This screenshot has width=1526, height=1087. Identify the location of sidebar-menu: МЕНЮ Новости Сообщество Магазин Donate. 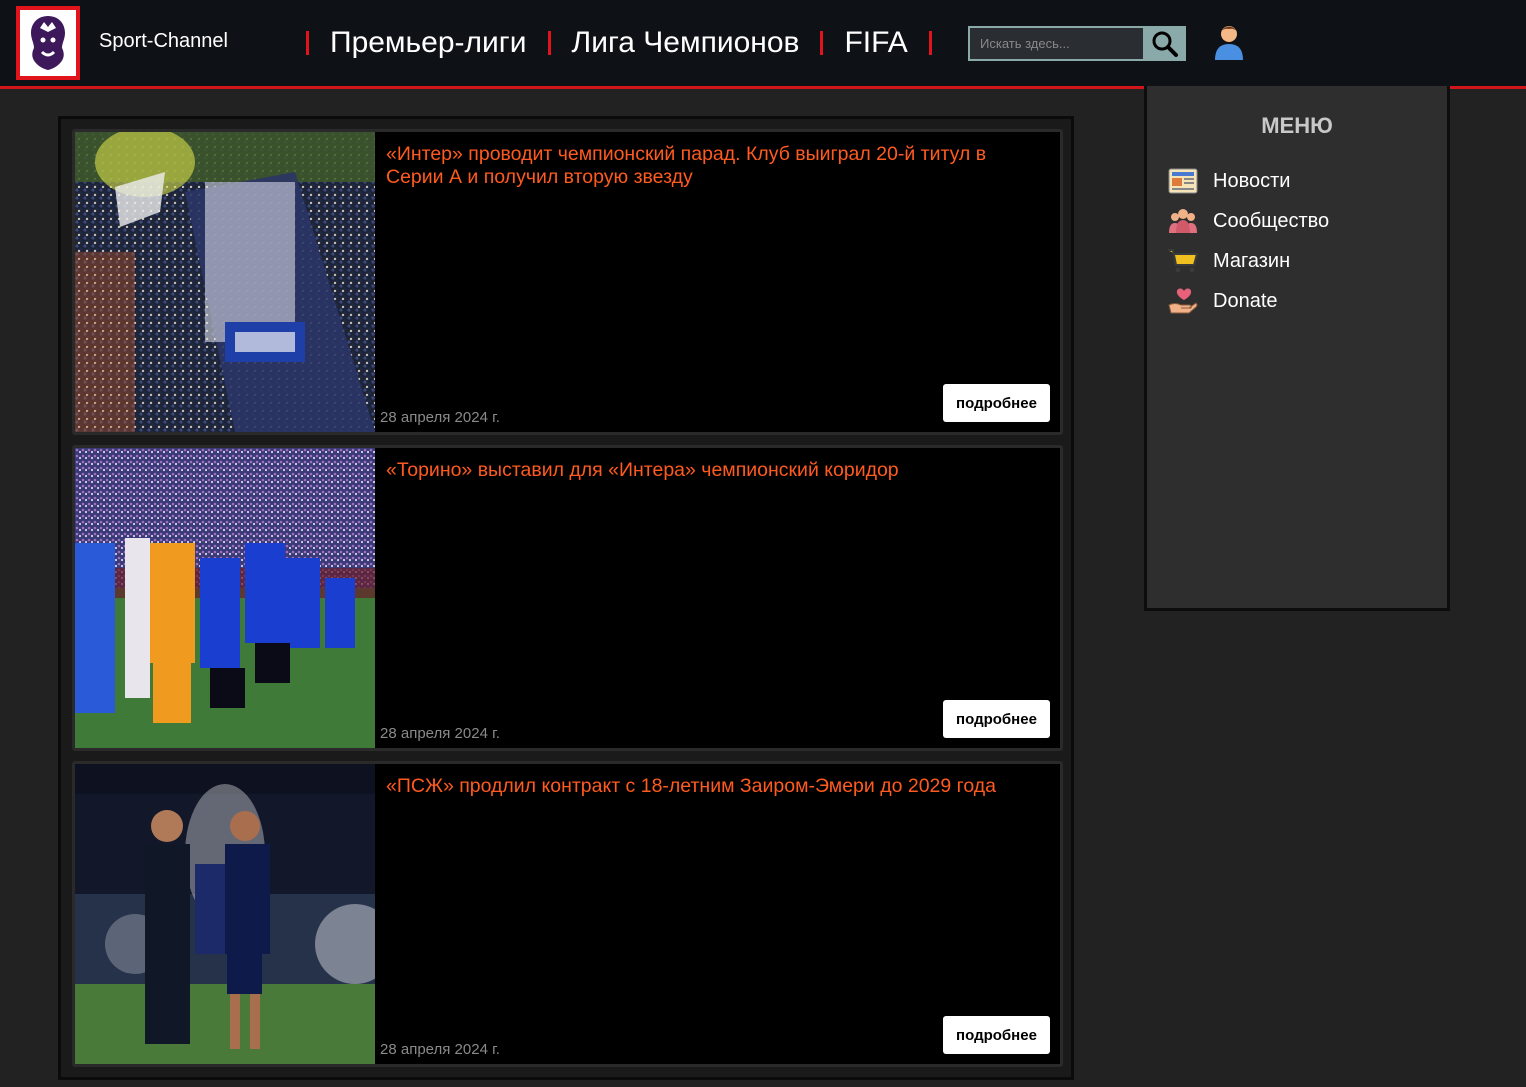
(1297, 348).